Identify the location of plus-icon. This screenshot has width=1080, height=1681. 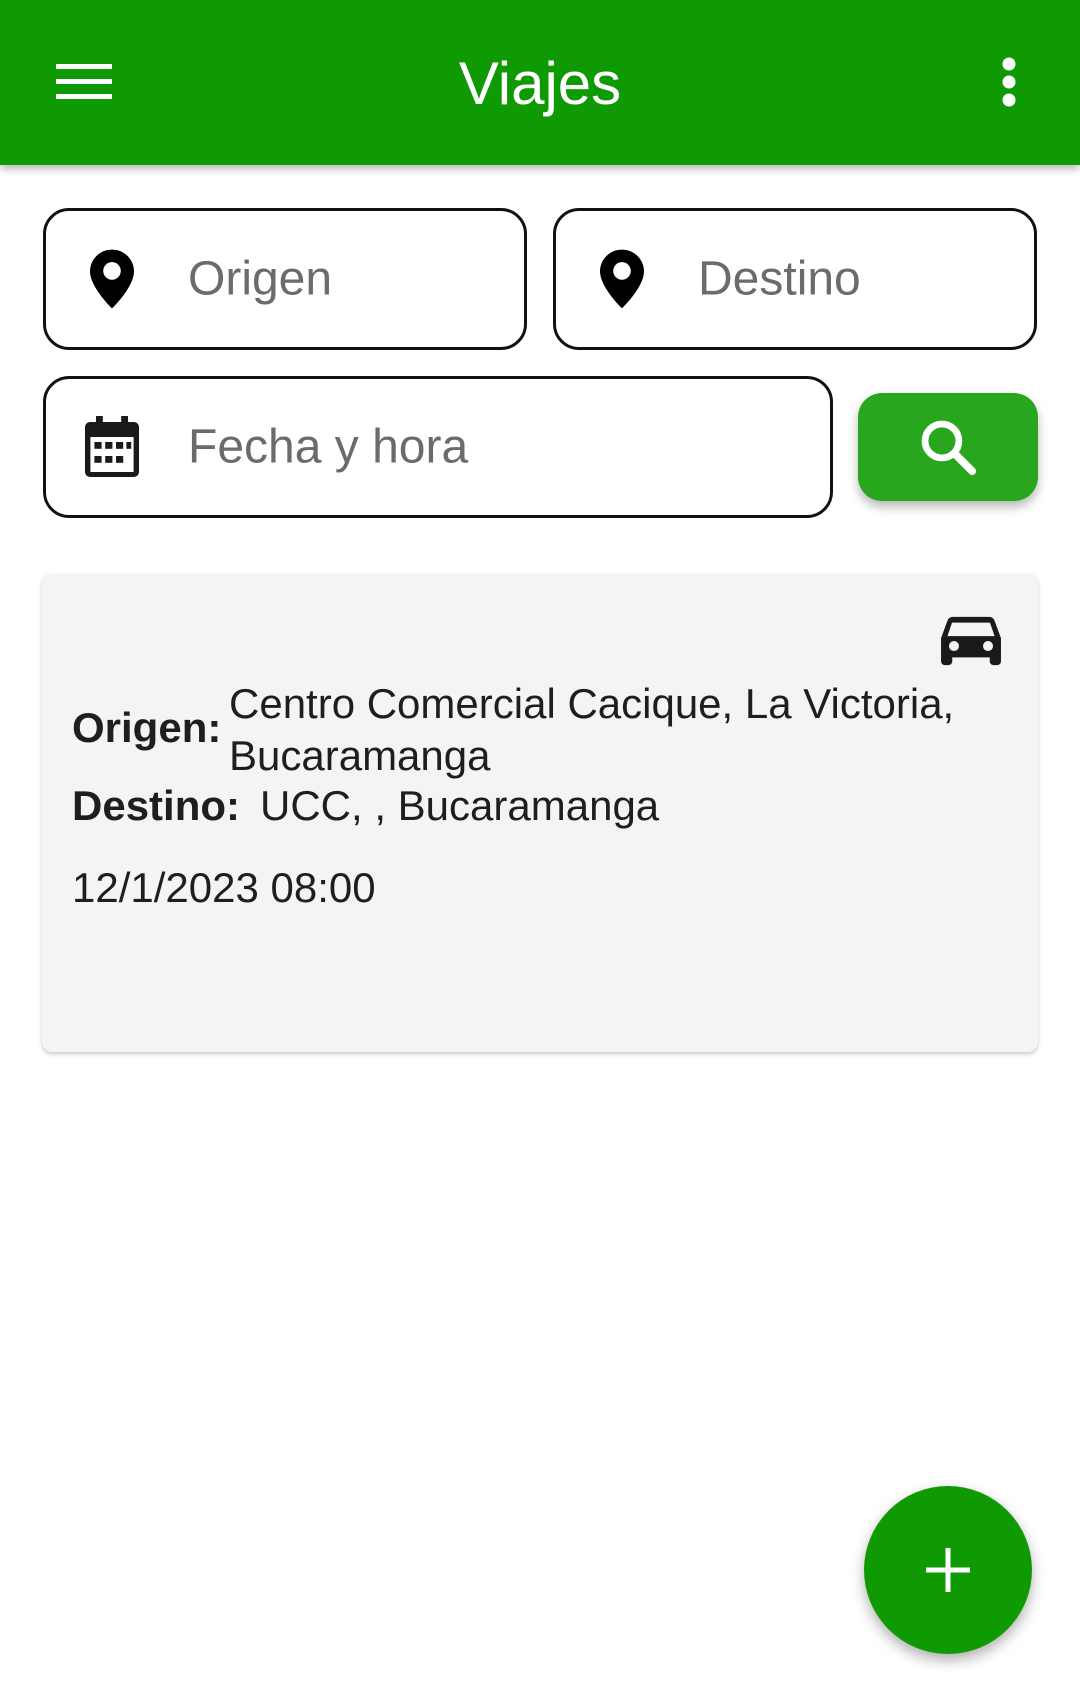
(948, 1570).